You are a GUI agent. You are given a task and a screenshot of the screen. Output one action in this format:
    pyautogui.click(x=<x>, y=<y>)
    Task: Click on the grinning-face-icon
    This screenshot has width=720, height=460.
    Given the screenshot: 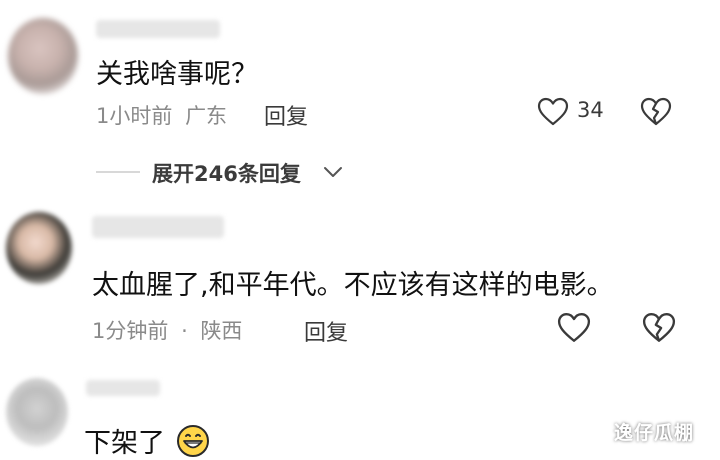 What is the action you would take?
    pyautogui.click(x=192, y=441)
    